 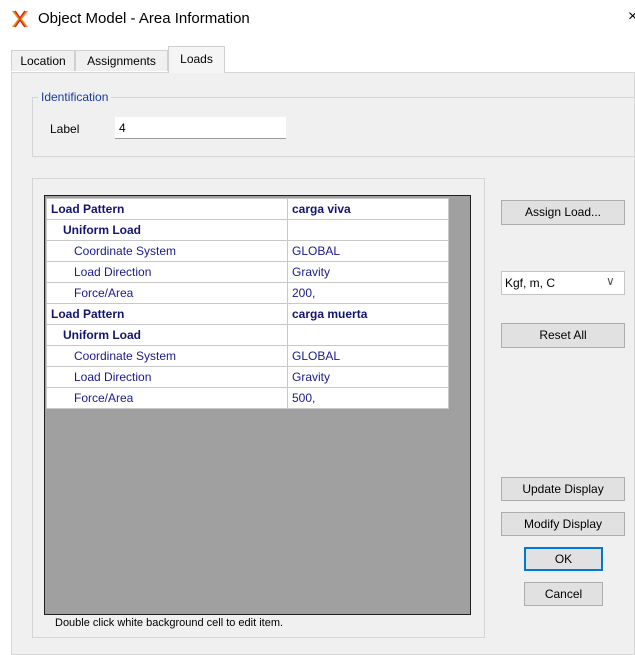 I want to click on tab-bar: Location Assignments Loads, so click(x=323, y=59).